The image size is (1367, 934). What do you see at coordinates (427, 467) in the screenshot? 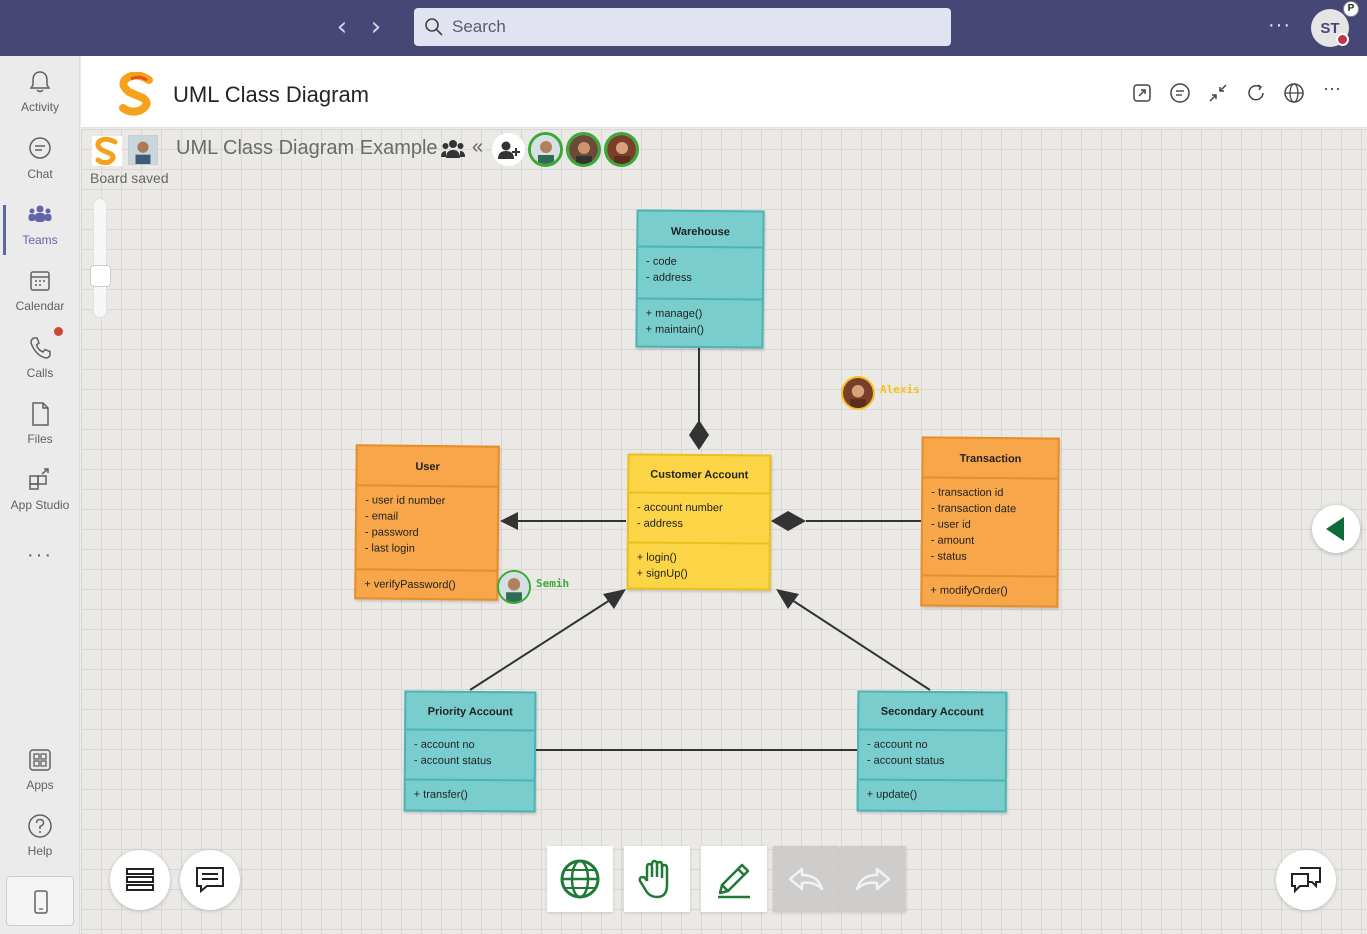
I see `class-name: User` at bounding box center [427, 467].